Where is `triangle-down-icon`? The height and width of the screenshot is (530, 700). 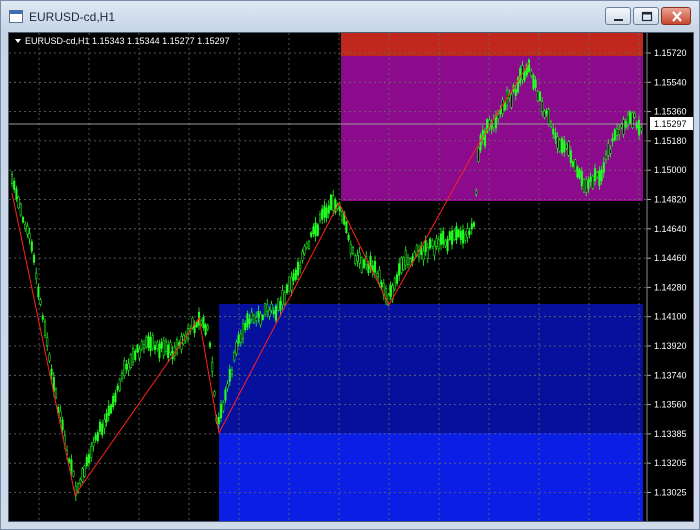
triangle-down-icon is located at coordinates (18, 41).